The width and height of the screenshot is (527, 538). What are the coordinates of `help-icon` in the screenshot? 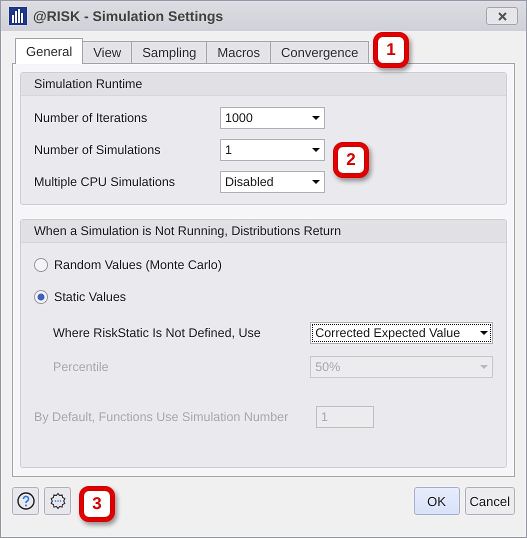 It's located at (25, 501).